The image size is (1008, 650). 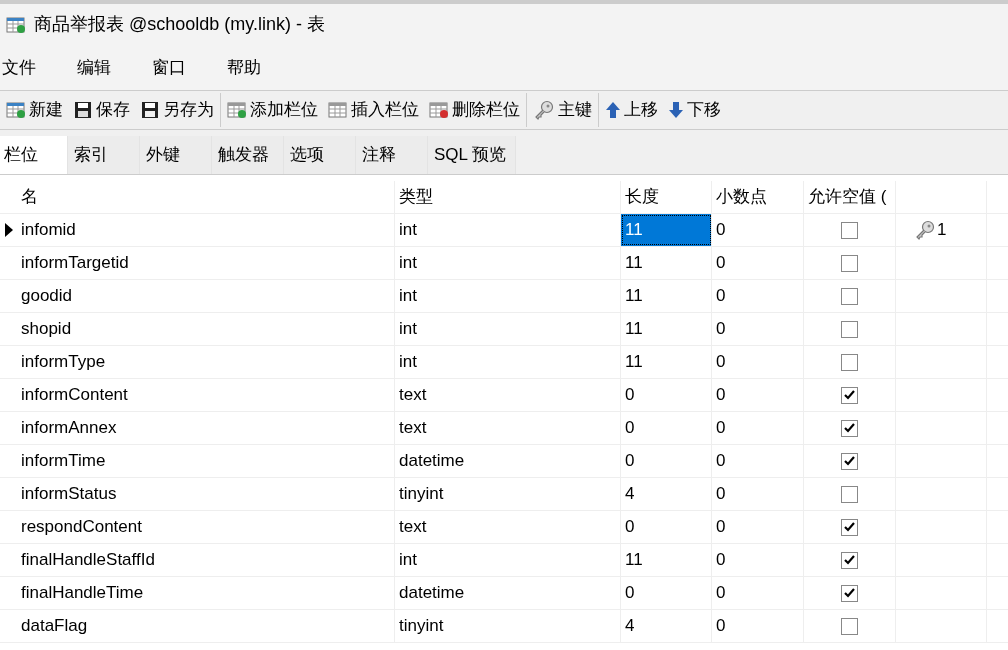 What do you see at coordinates (474, 110) in the screenshot?
I see `toolbar-button: 删除栏位` at bounding box center [474, 110].